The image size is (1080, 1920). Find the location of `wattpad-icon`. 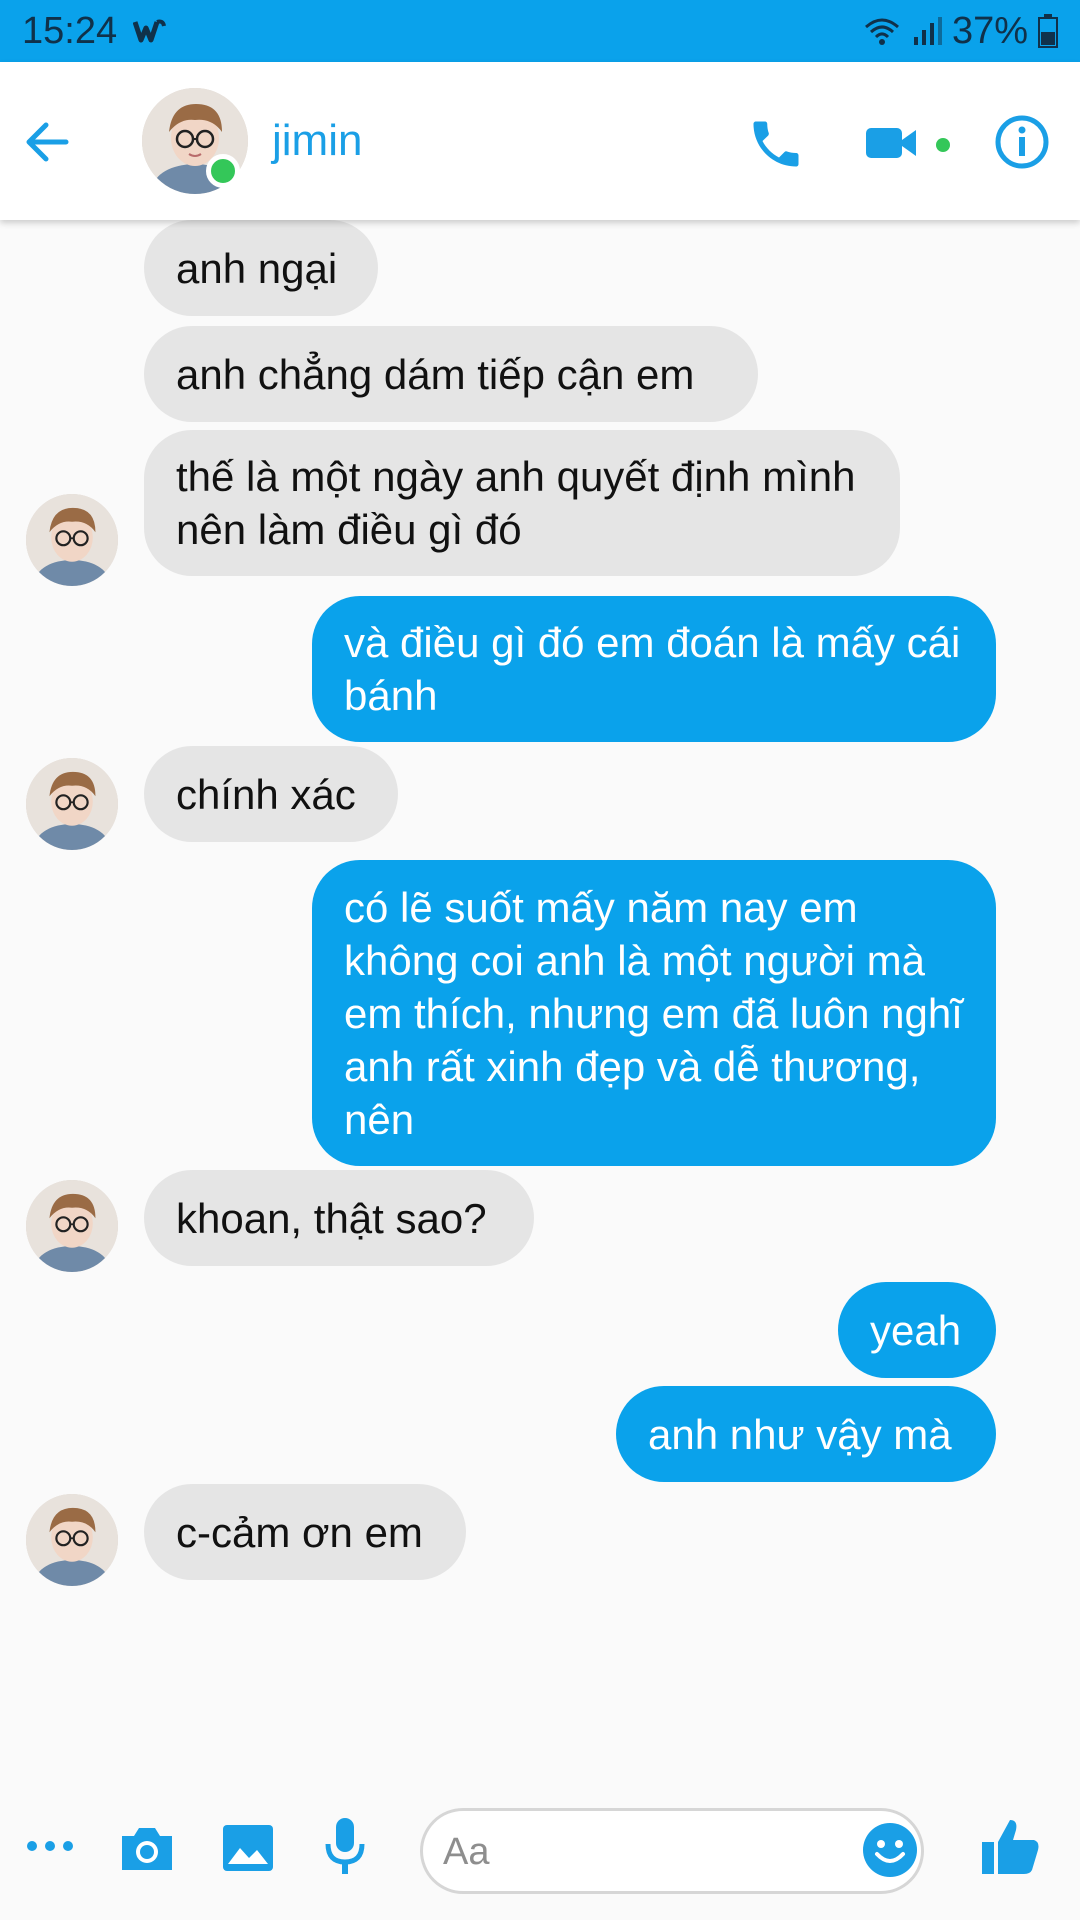

wattpad-icon is located at coordinates (150, 31).